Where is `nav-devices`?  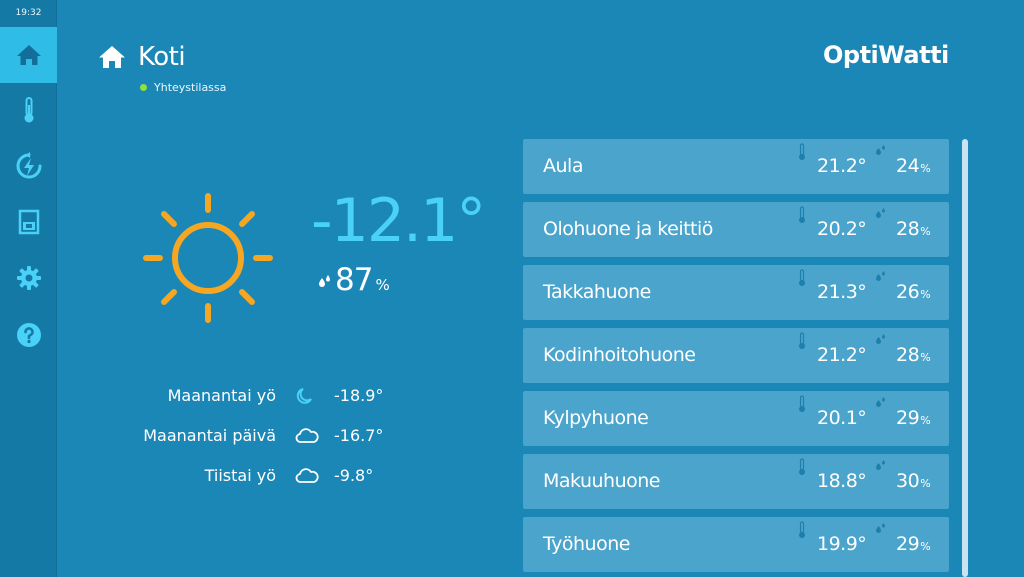 nav-devices is located at coordinates (28, 222).